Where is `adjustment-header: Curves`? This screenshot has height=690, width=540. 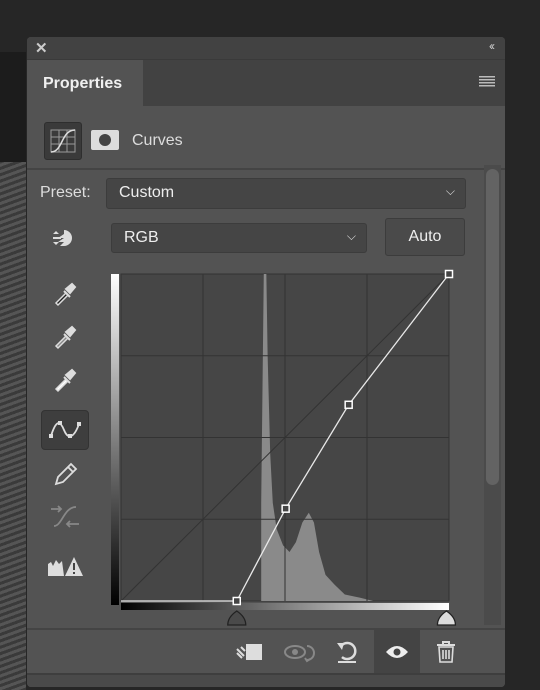
adjustment-header: Curves is located at coordinates (266, 138).